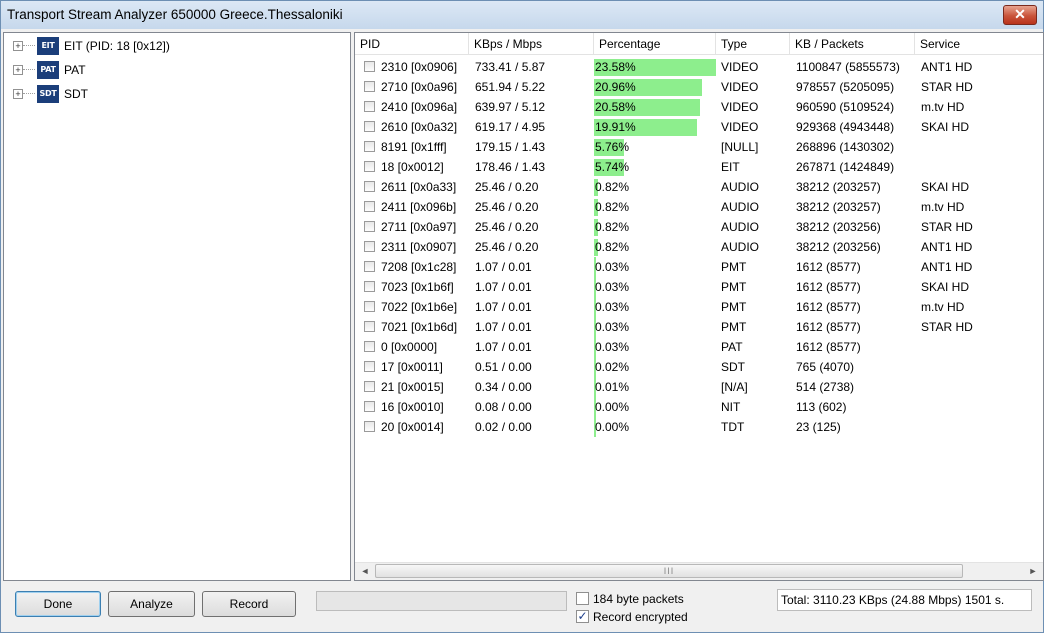 The image size is (1044, 633). Describe the element at coordinates (117, 46) in the screenshot. I see `tree-item-label: EIT (PID: 18 [0x12])` at that location.